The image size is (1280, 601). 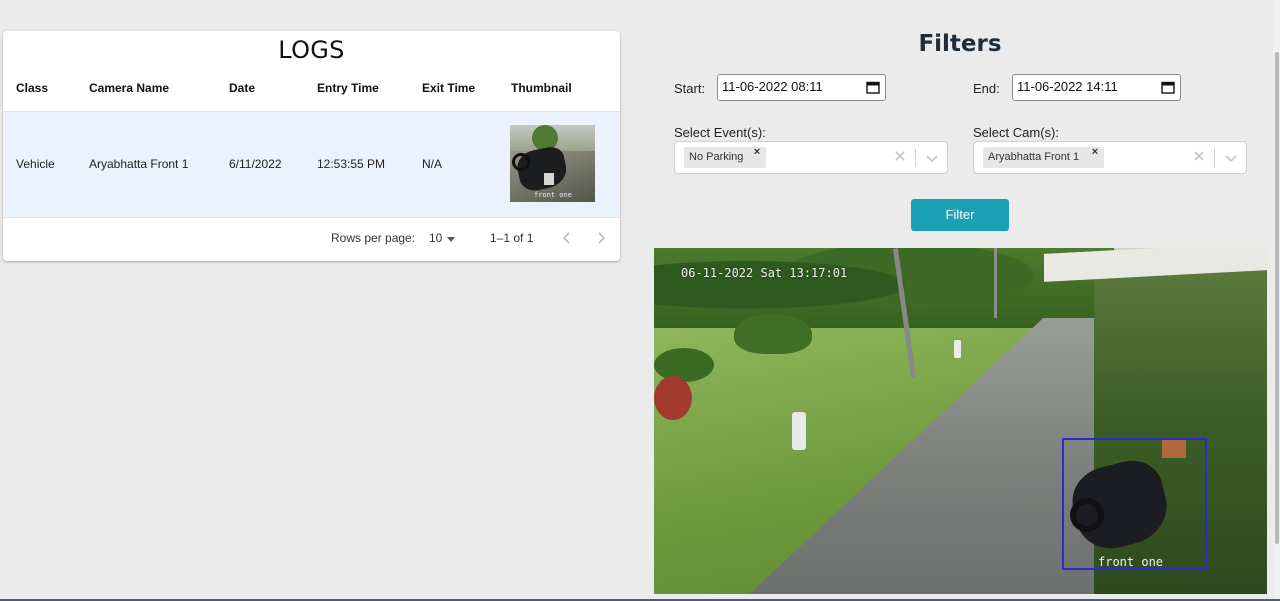 I want to click on thumbnail-wheel, so click(x=521, y=162).